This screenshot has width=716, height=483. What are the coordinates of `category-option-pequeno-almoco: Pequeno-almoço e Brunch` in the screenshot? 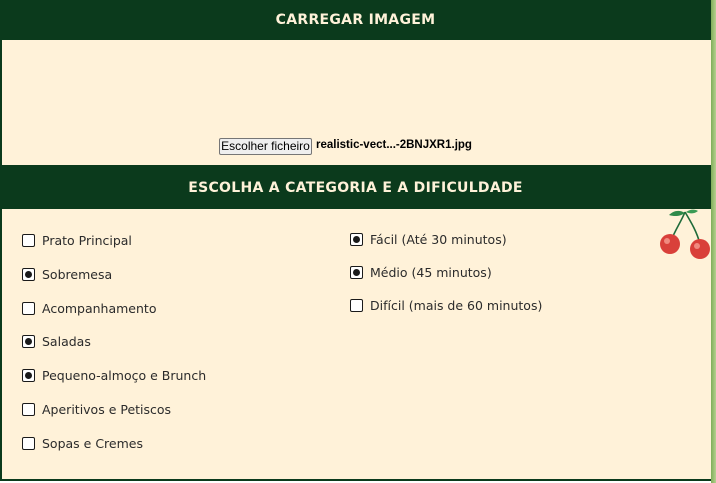 It's located at (114, 375).